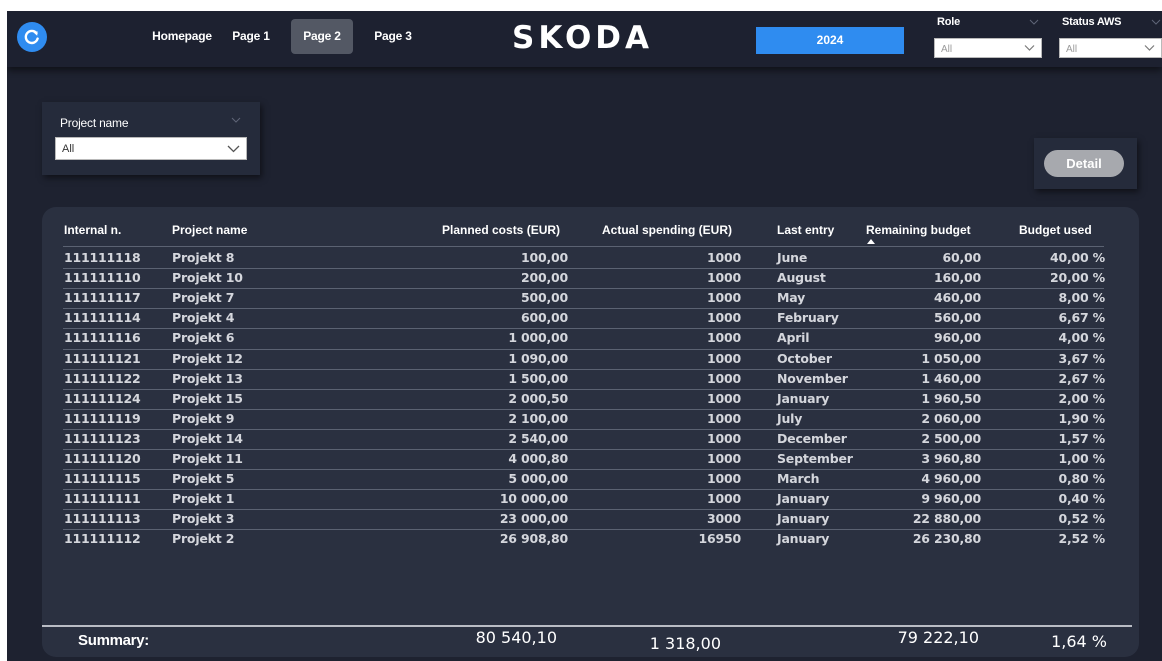 This screenshot has height=661, width=1162. I want to click on table-cell: 2,52 %, so click(1081, 539).